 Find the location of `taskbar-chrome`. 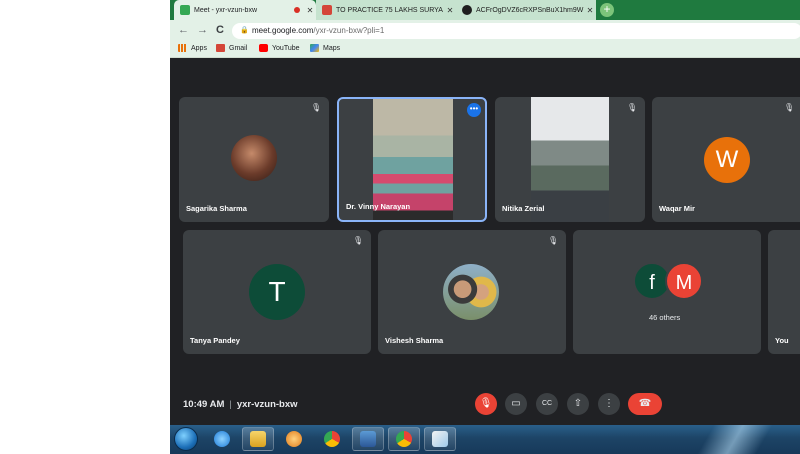

taskbar-chrome is located at coordinates (332, 439).